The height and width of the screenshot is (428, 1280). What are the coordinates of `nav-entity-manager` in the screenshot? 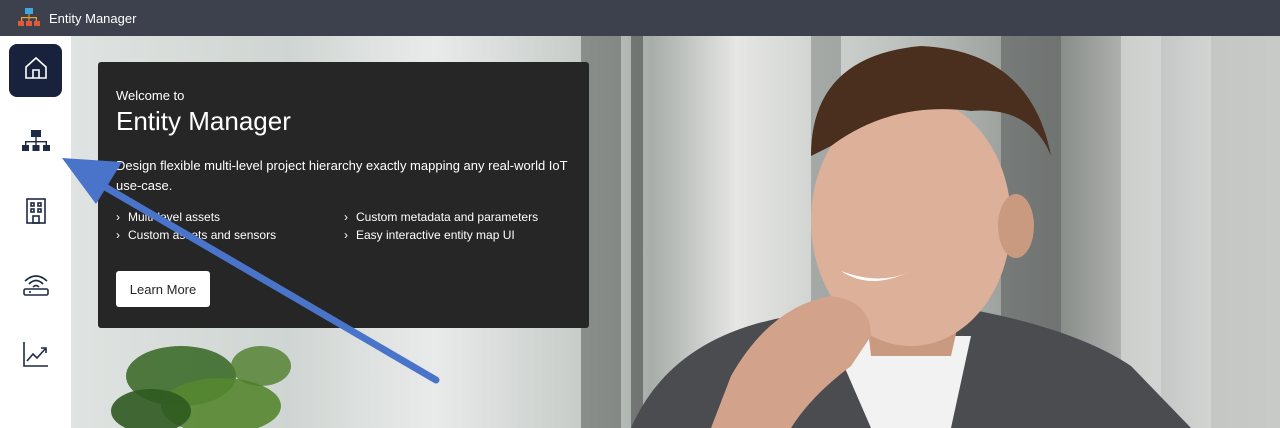 It's located at (35, 143).